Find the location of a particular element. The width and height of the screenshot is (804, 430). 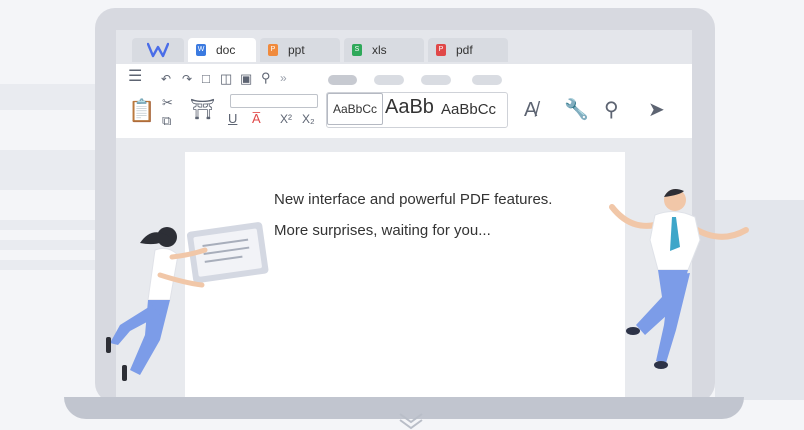

tab-pdf: P pdf is located at coordinates (468, 50).